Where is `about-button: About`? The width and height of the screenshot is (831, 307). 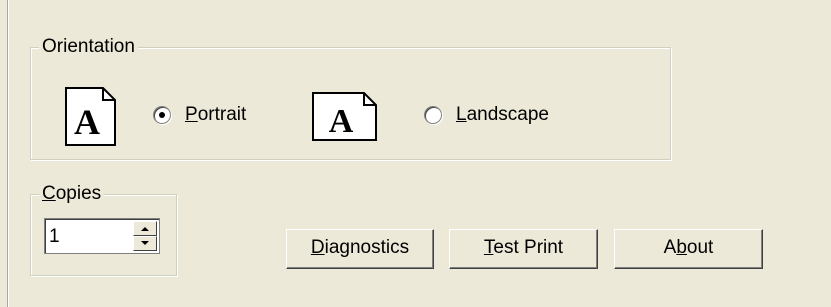 about-button: About is located at coordinates (688, 249).